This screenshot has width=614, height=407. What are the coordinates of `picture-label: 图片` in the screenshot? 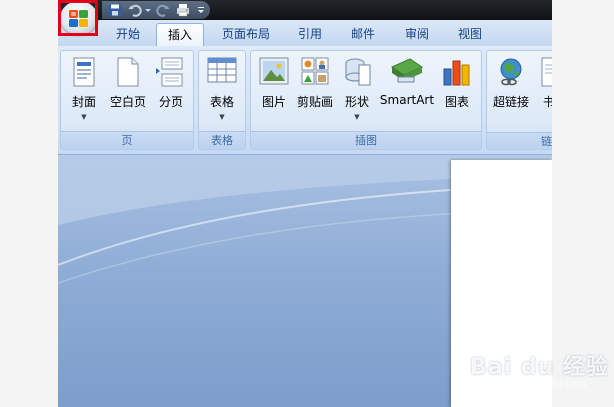 It's located at (273, 102).